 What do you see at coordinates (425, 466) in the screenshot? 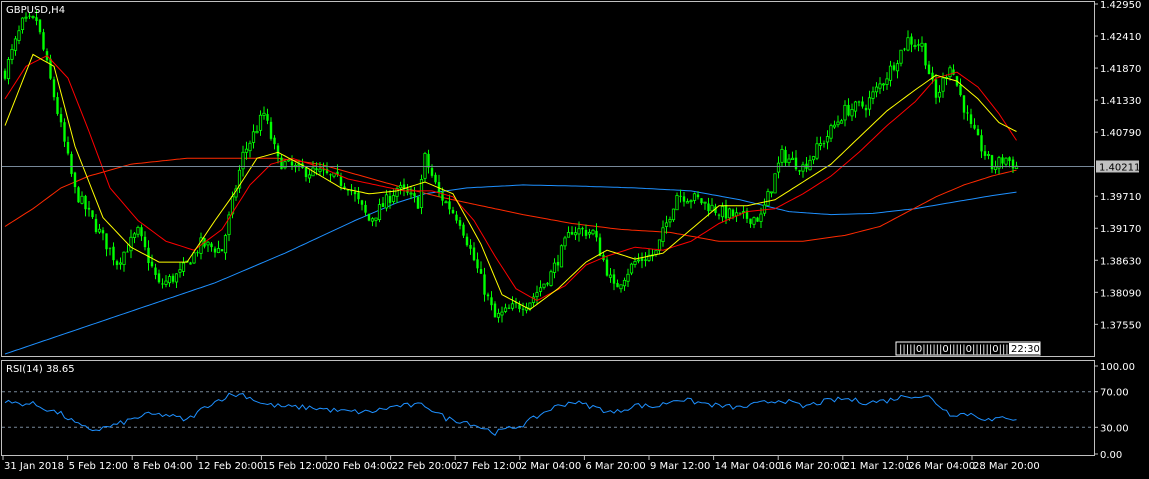
I see `time-tick-label: 22 Feb 20:00` at bounding box center [425, 466].